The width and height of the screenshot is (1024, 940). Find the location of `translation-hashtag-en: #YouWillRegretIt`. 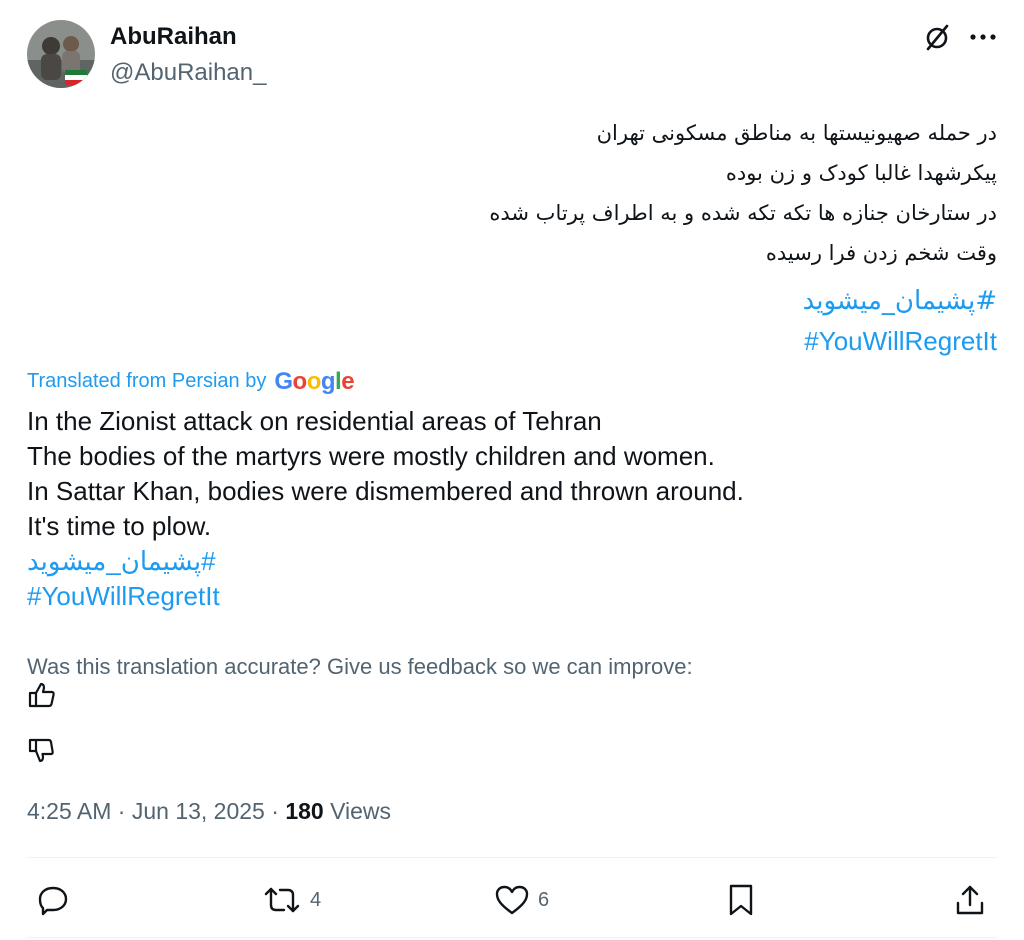

translation-hashtag-en: #YouWillRegretIt is located at coordinates (123, 596).